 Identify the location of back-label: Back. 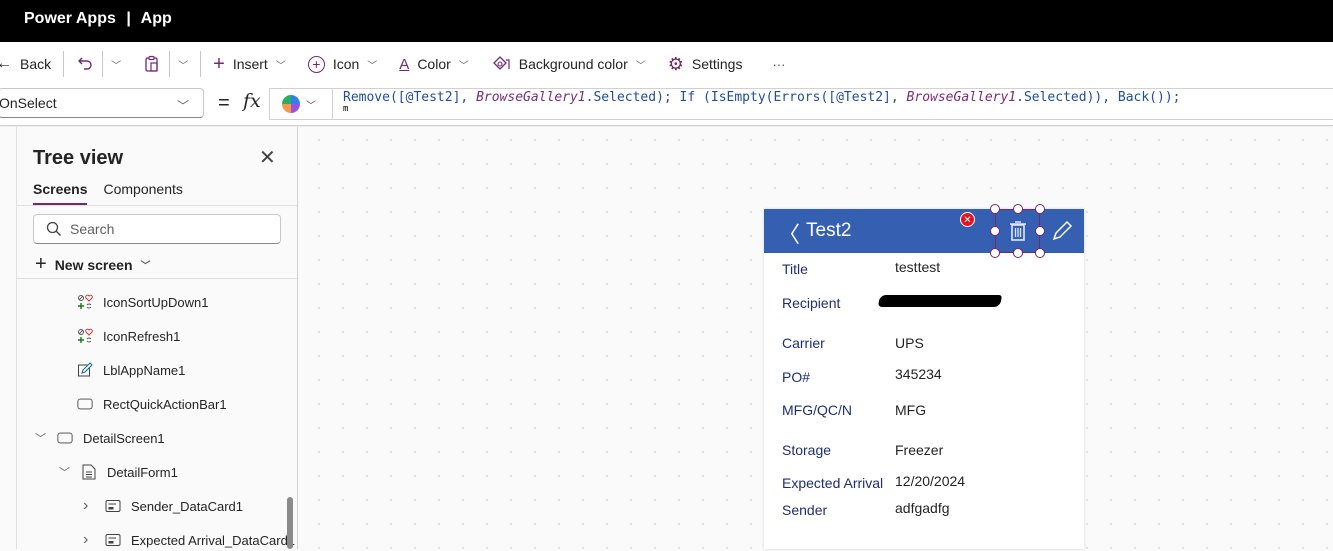
(36, 64).